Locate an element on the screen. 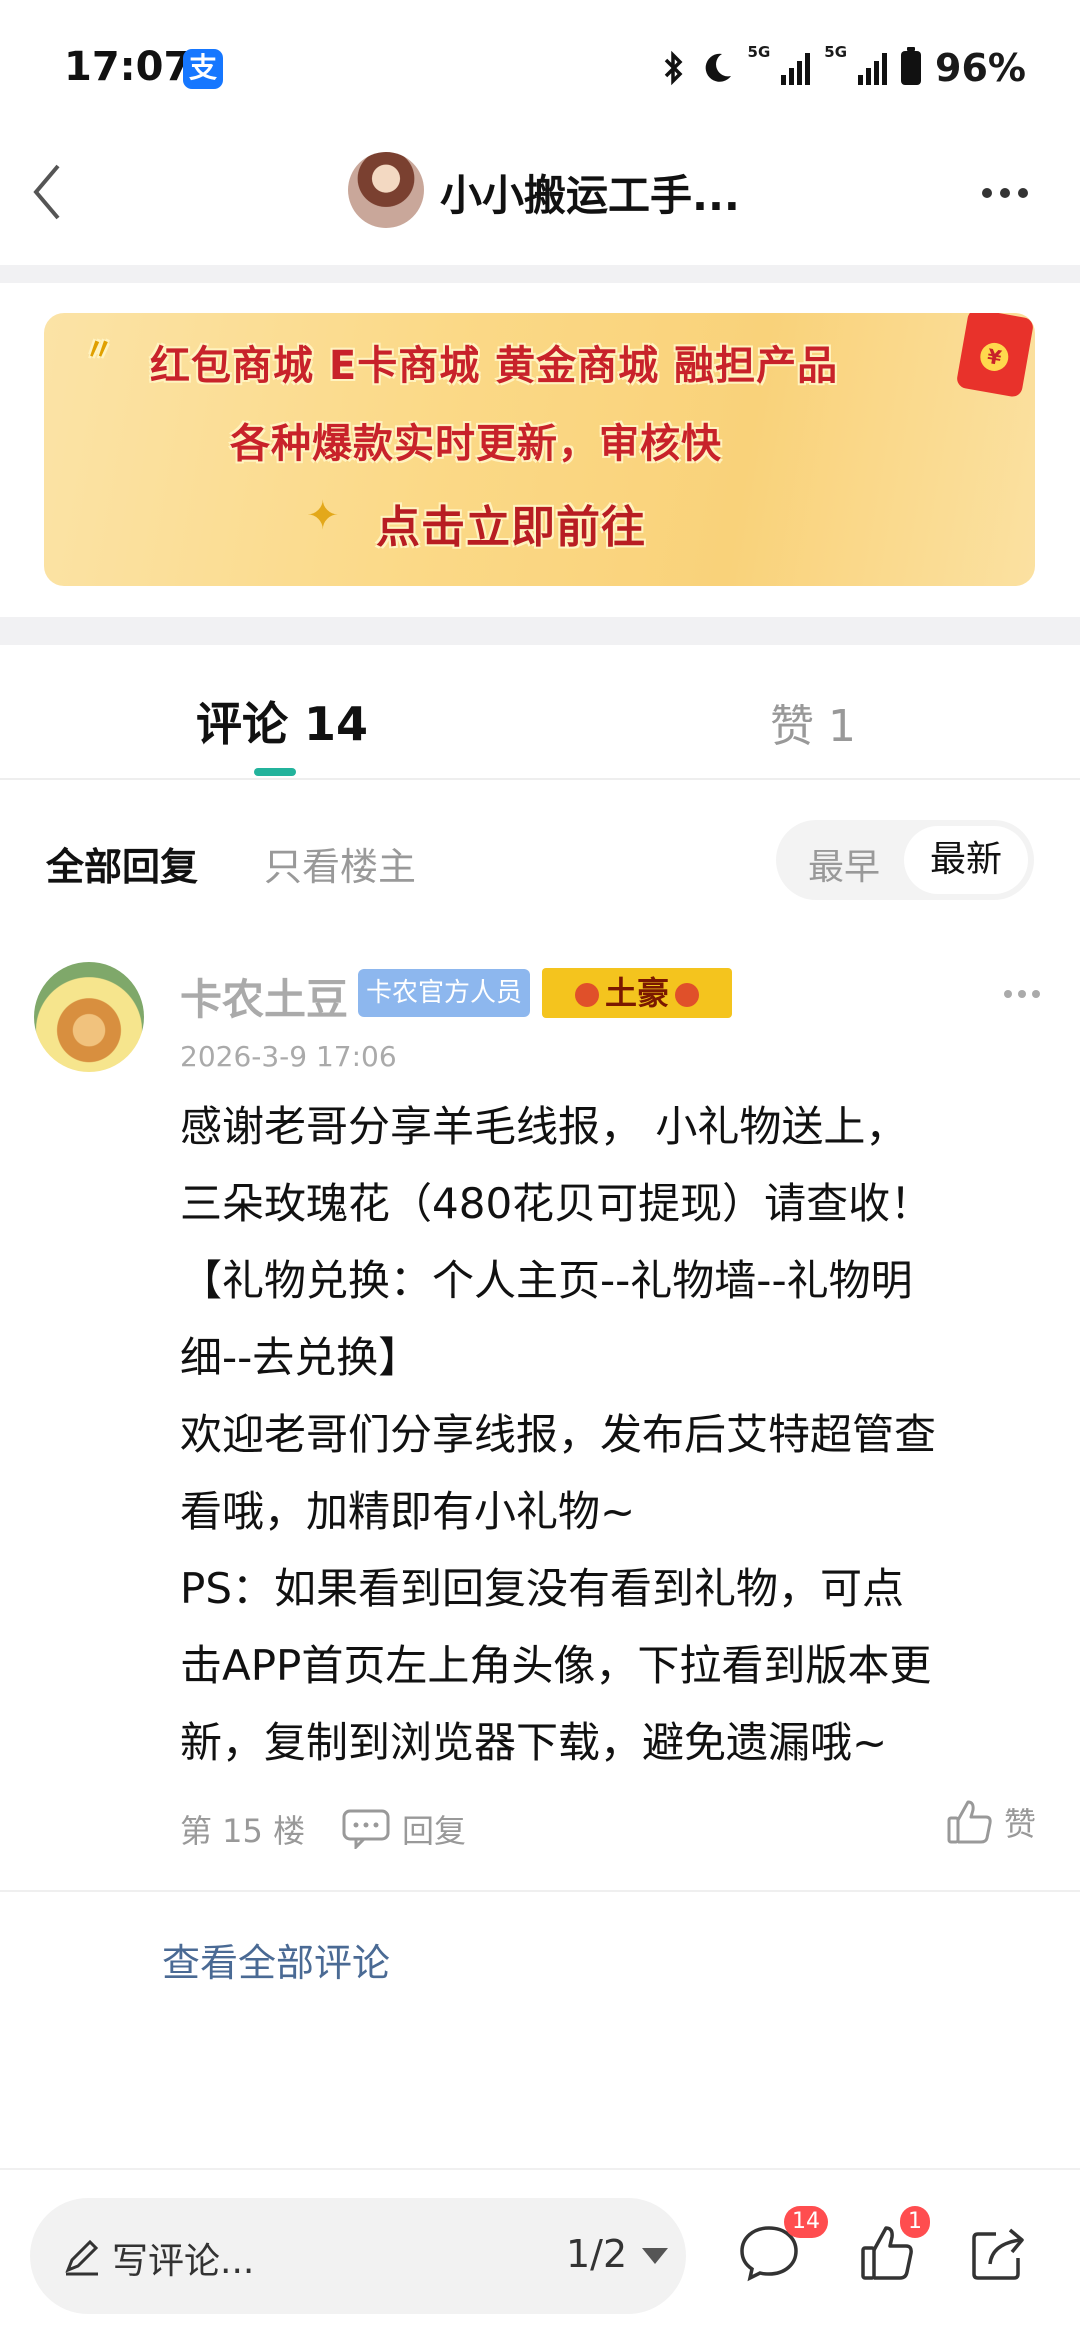 The height and width of the screenshot is (2344, 1080). view-all-comments-link: 查看全部评论 is located at coordinates (276, 1959).